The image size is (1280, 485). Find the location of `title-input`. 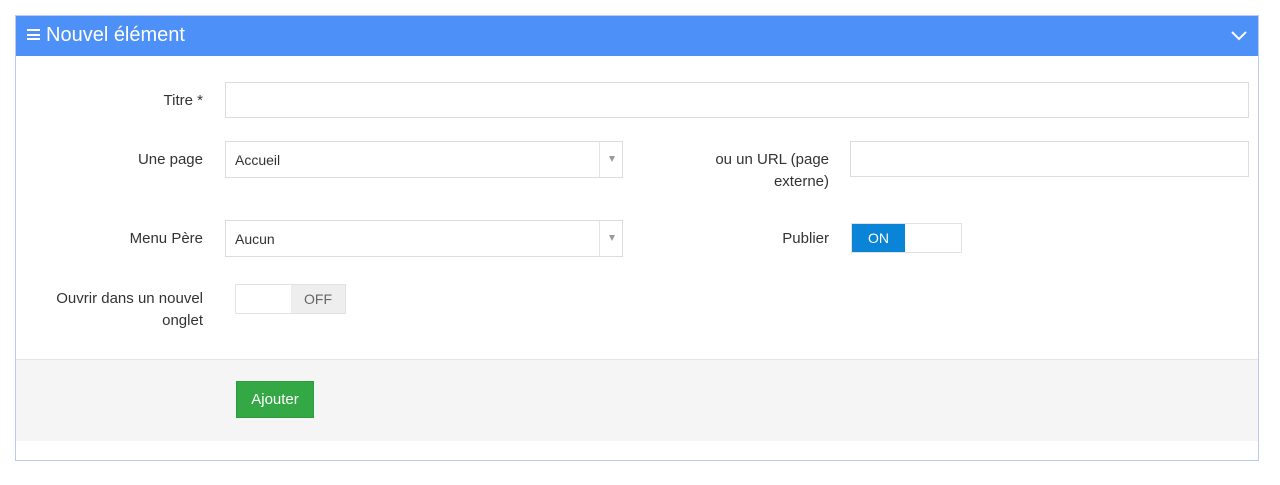

title-input is located at coordinates (737, 100).